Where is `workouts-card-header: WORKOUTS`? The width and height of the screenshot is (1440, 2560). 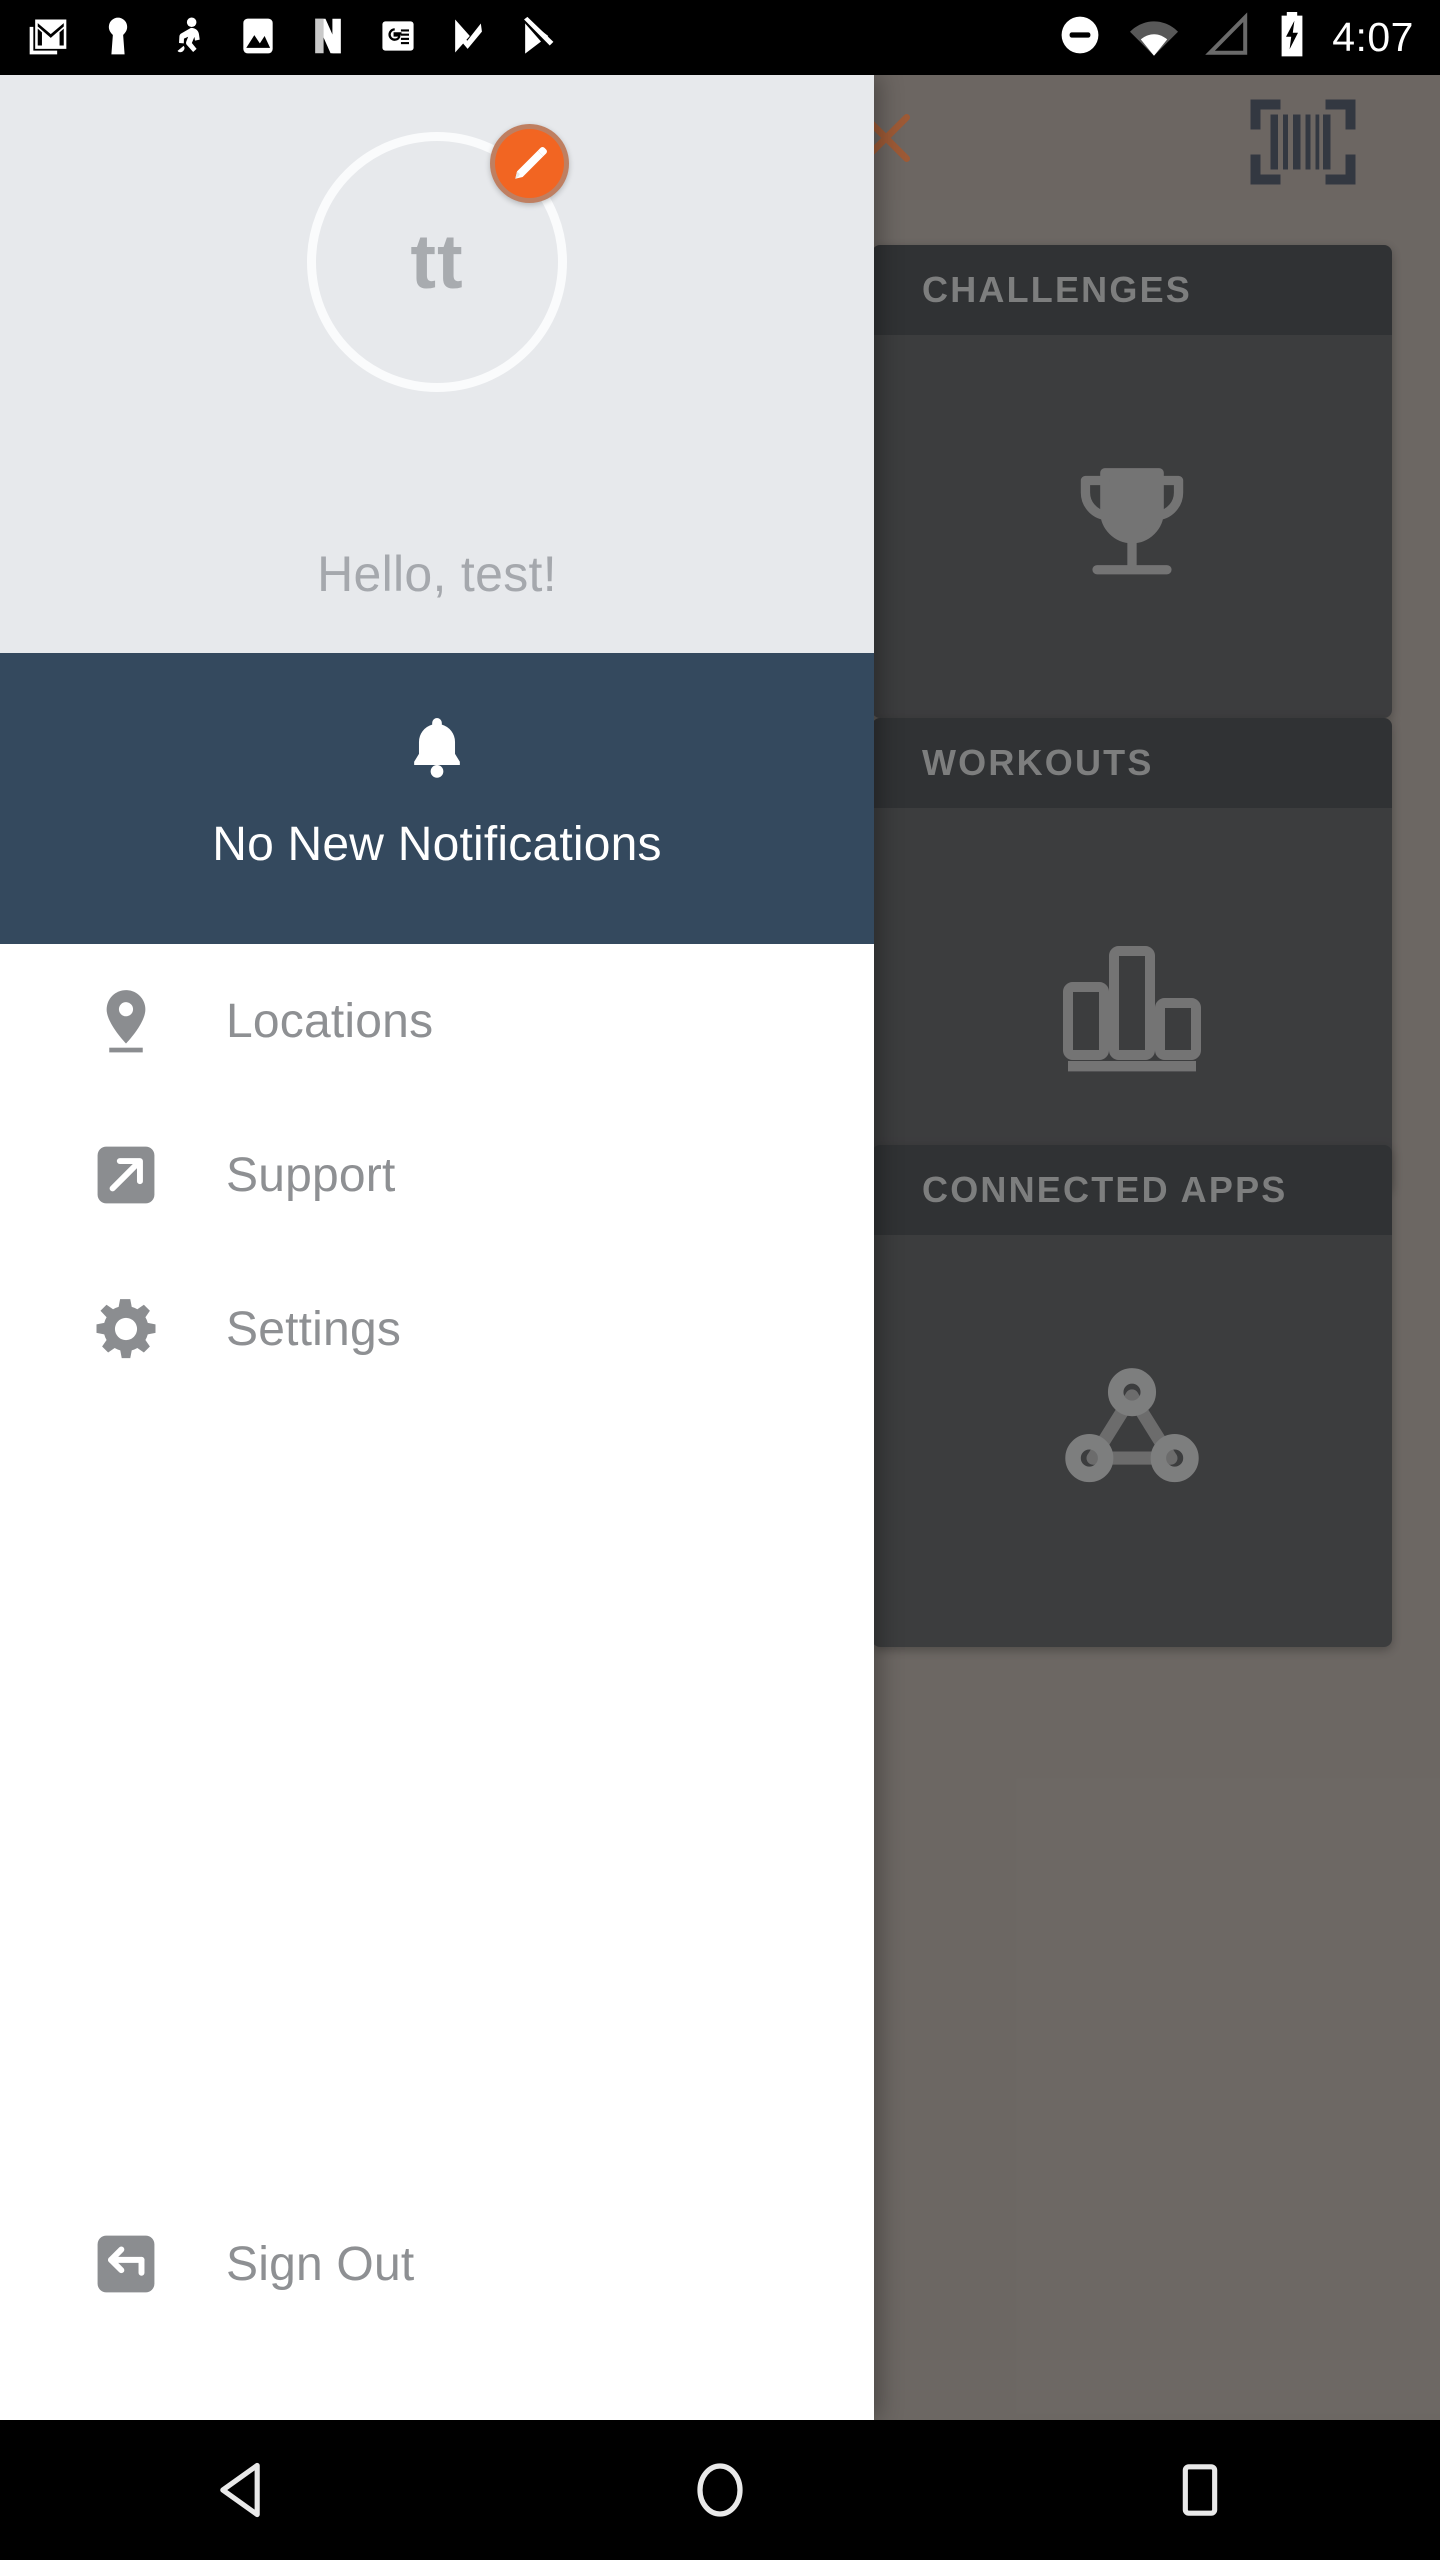 workouts-card-header: WORKOUTS is located at coordinates (1132, 763).